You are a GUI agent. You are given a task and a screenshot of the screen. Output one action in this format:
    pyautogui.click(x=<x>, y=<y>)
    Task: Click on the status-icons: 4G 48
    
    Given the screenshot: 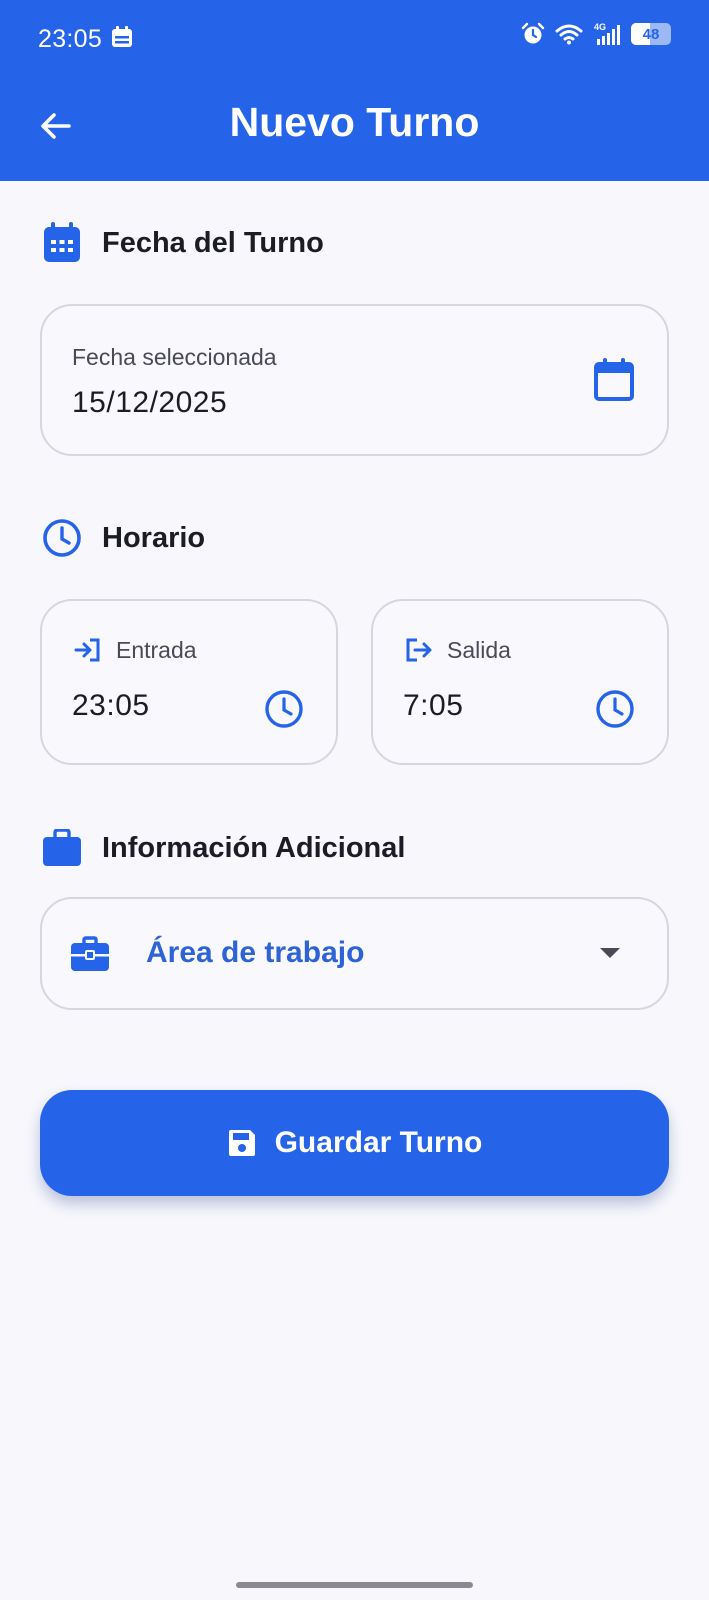 What is the action you would take?
    pyautogui.click(x=596, y=34)
    